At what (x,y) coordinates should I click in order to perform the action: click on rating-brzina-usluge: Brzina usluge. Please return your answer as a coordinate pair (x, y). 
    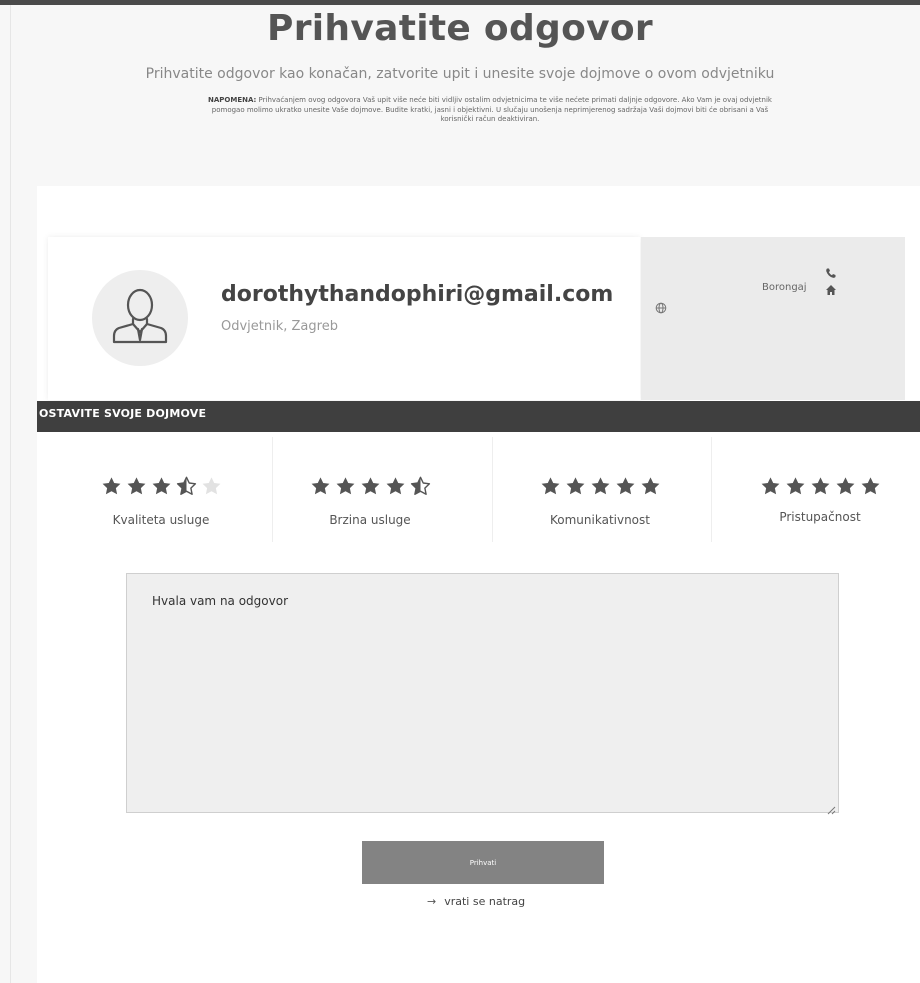
    Looking at the image, I should click on (370, 501).